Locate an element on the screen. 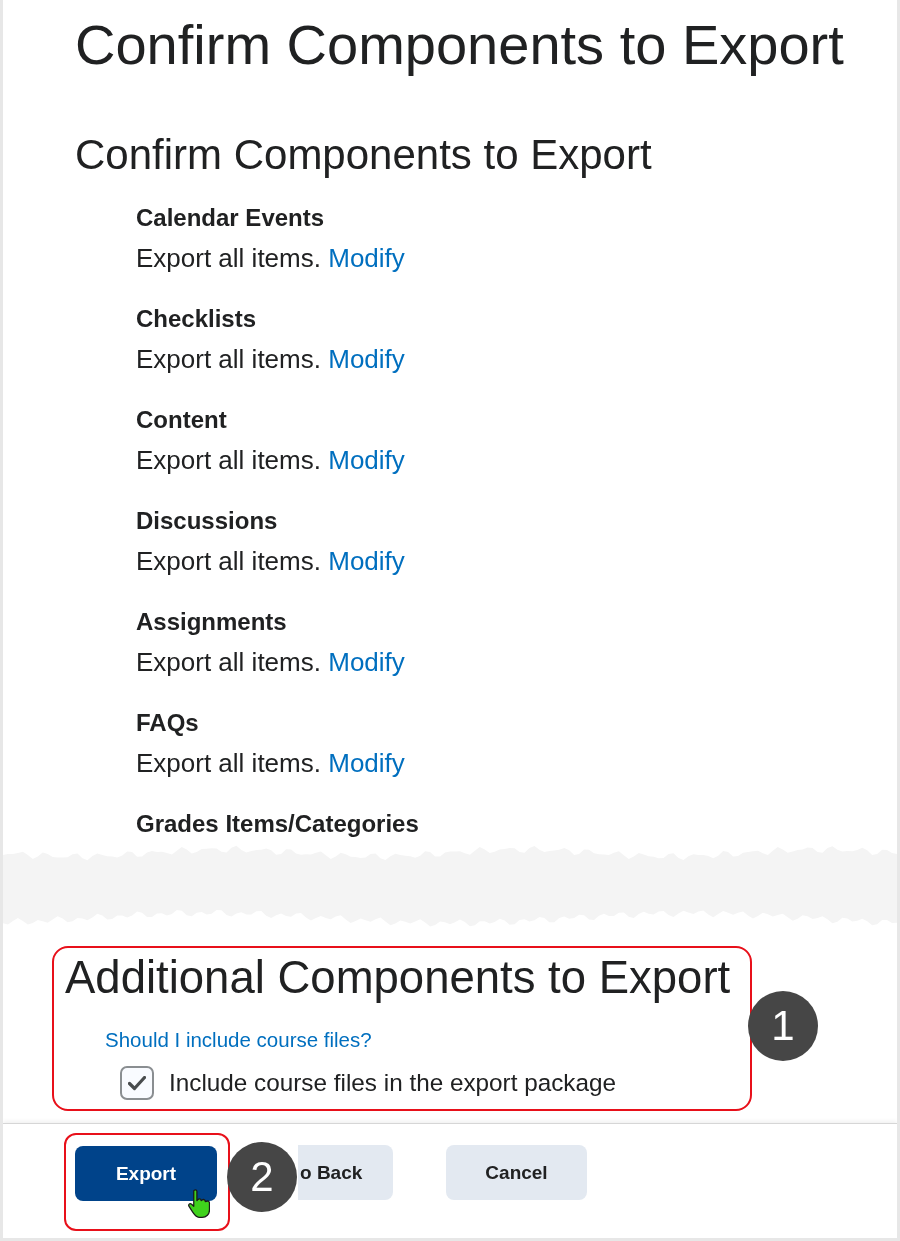  step-marker: 2 is located at coordinates (262, 1177).